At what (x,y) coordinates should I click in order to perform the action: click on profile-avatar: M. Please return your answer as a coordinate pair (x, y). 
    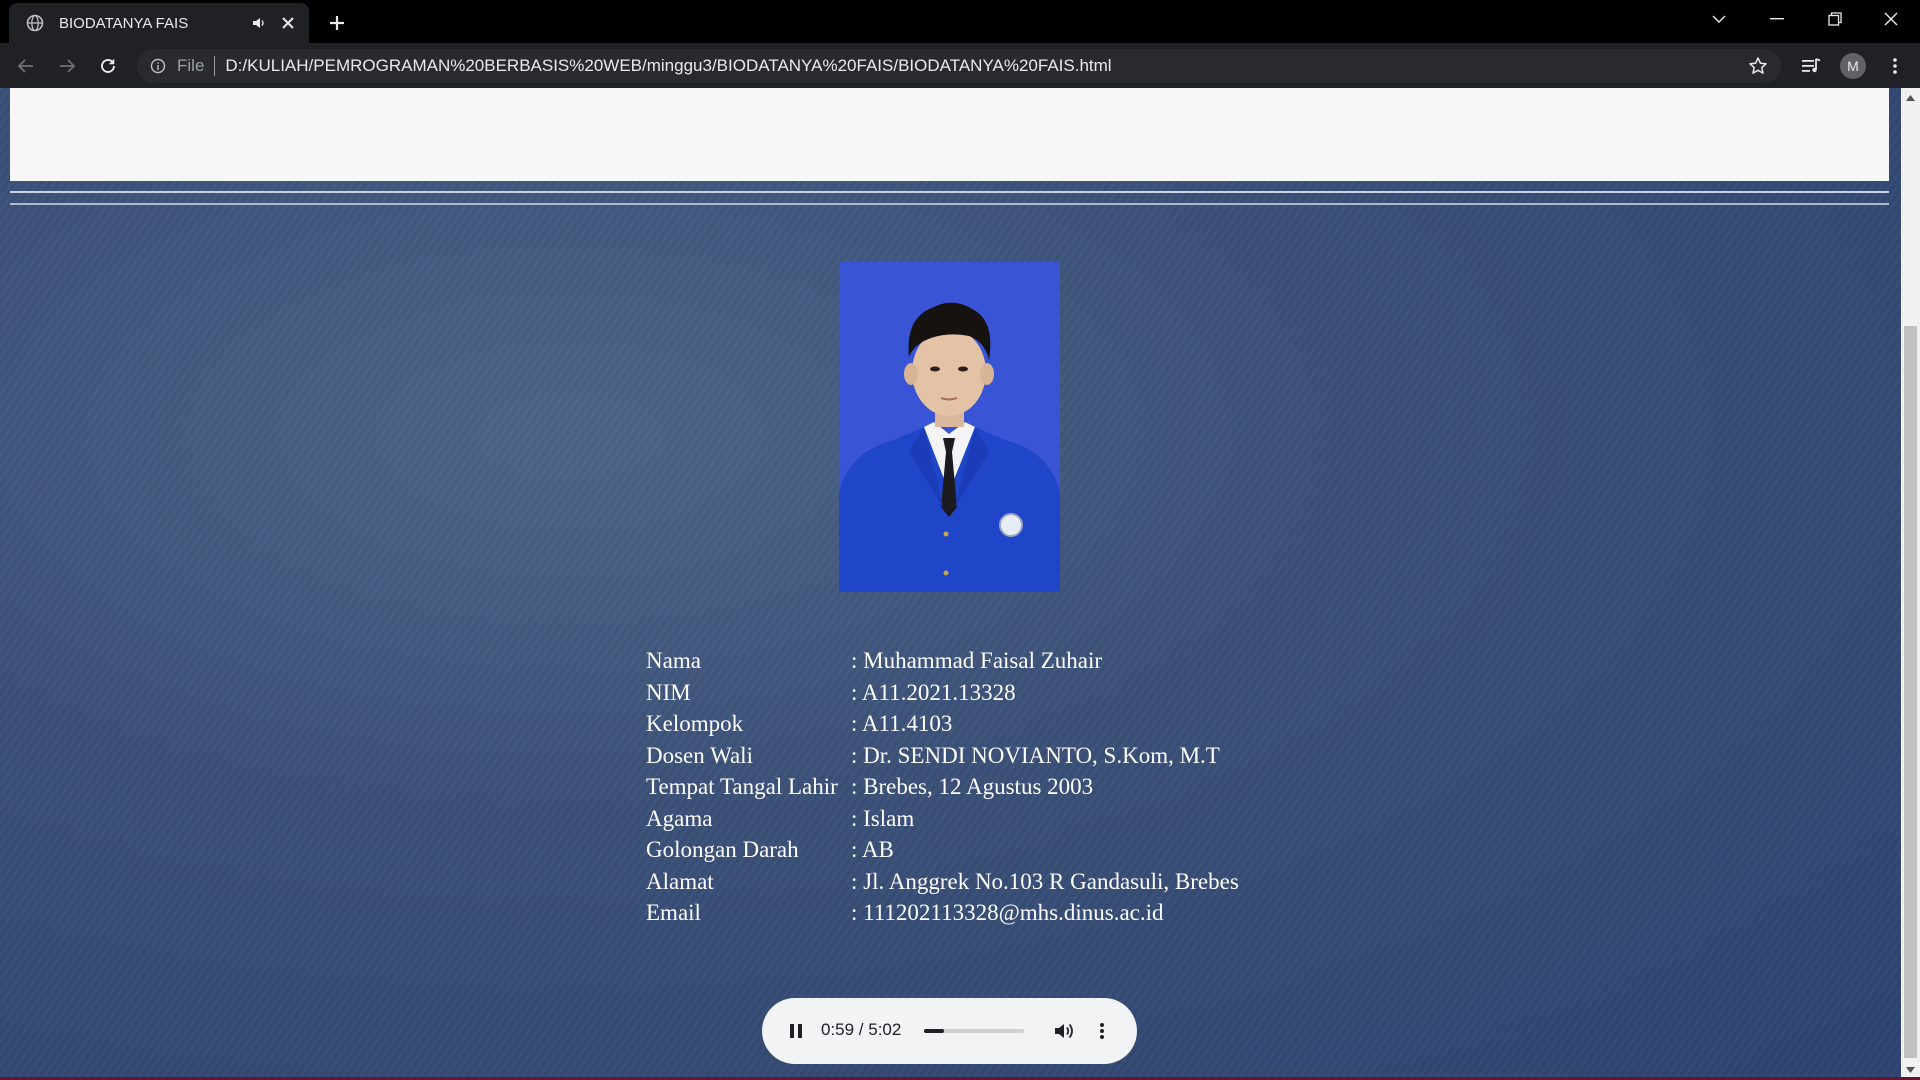
    Looking at the image, I should click on (1853, 66).